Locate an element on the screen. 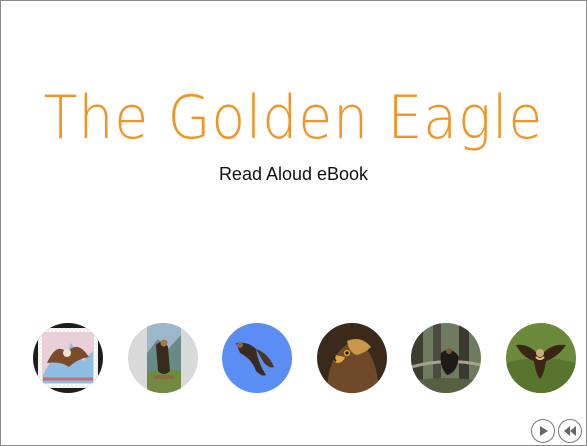 The height and width of the screenshot is (446, 587). forest-eagle-thumbnail is located at coordinates (446, 358).